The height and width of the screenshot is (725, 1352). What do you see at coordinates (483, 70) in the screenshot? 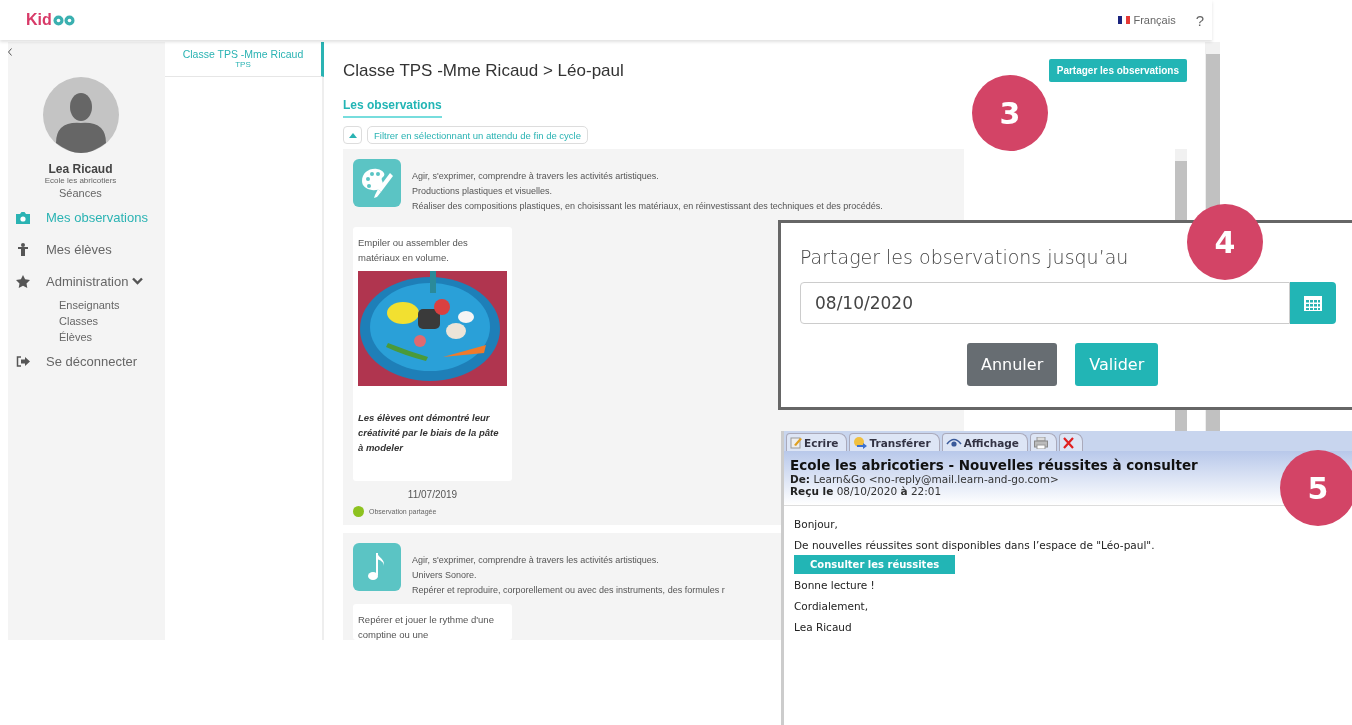
I see `breadcrumb: Classe TPS -Mme Ricaud > Léo-paul` at bounding box center [483, 70].